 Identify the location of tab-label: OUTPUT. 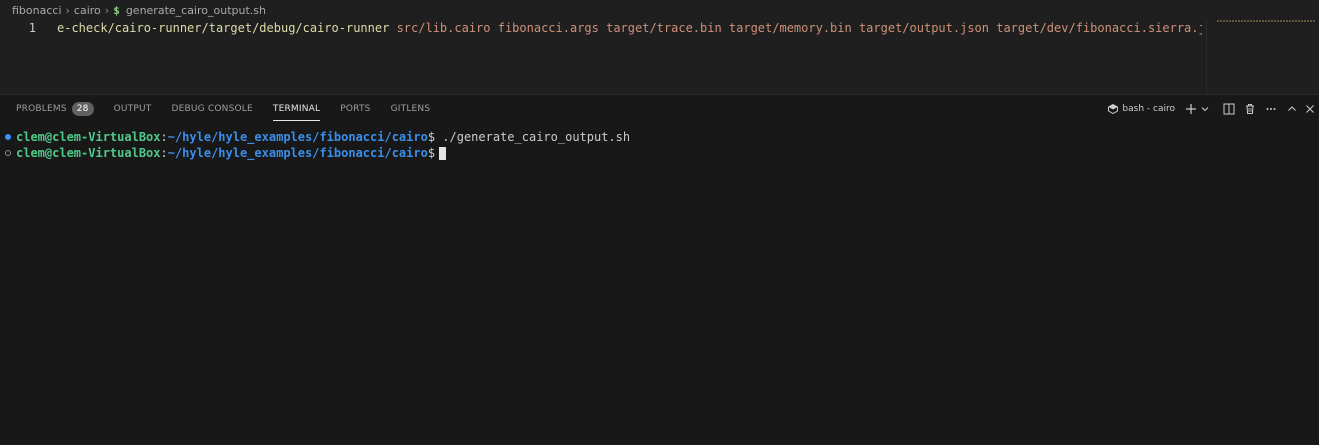
(132, 109).